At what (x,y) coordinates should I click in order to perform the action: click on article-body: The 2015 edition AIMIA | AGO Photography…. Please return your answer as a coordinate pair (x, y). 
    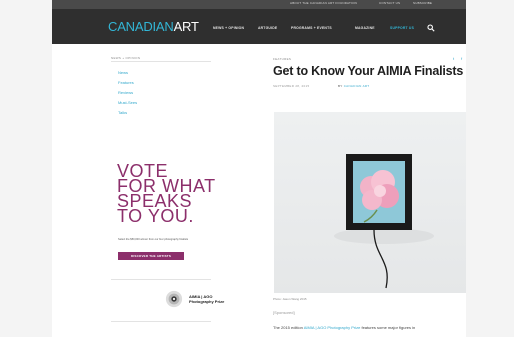
    Looking at the image, I should click on (369, 327).